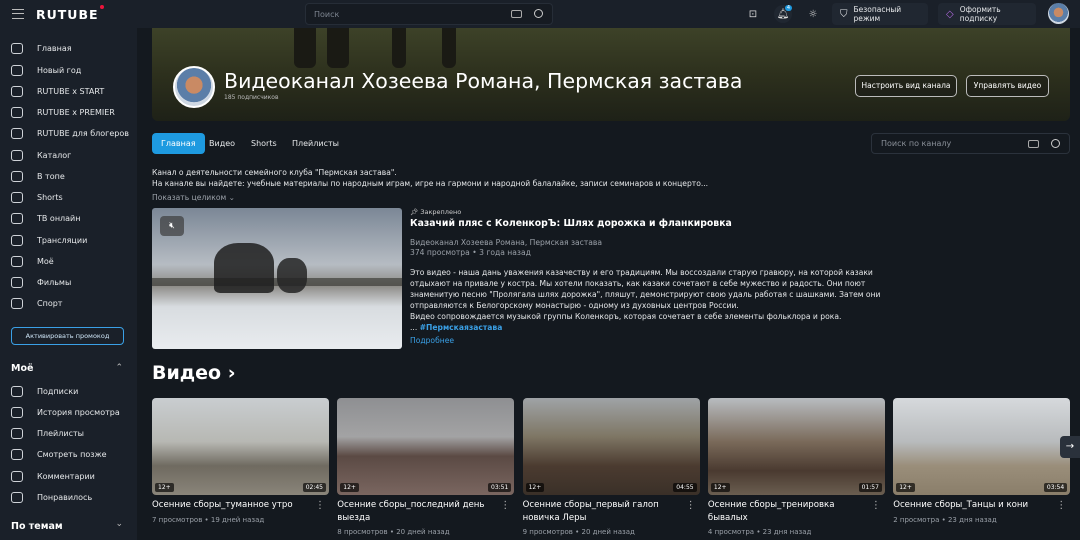  I want to click on tab-playlists: Плейлисты, so click(315, 143).